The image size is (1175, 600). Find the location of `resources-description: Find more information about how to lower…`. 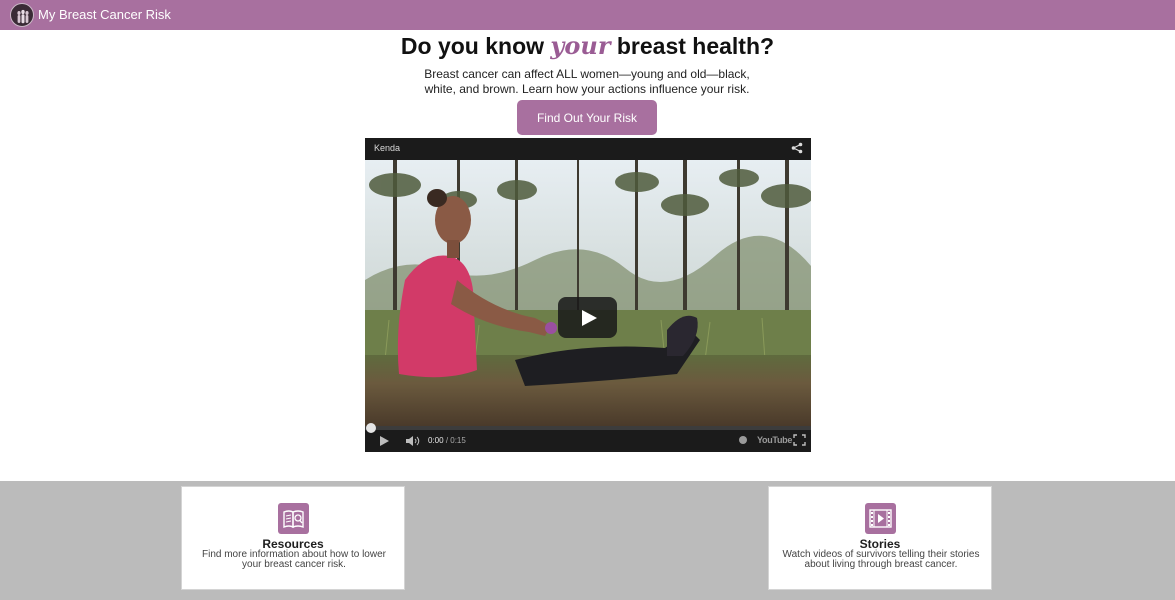

resources-description: Find more information about how to lower… is located at coordinates (294, 559).